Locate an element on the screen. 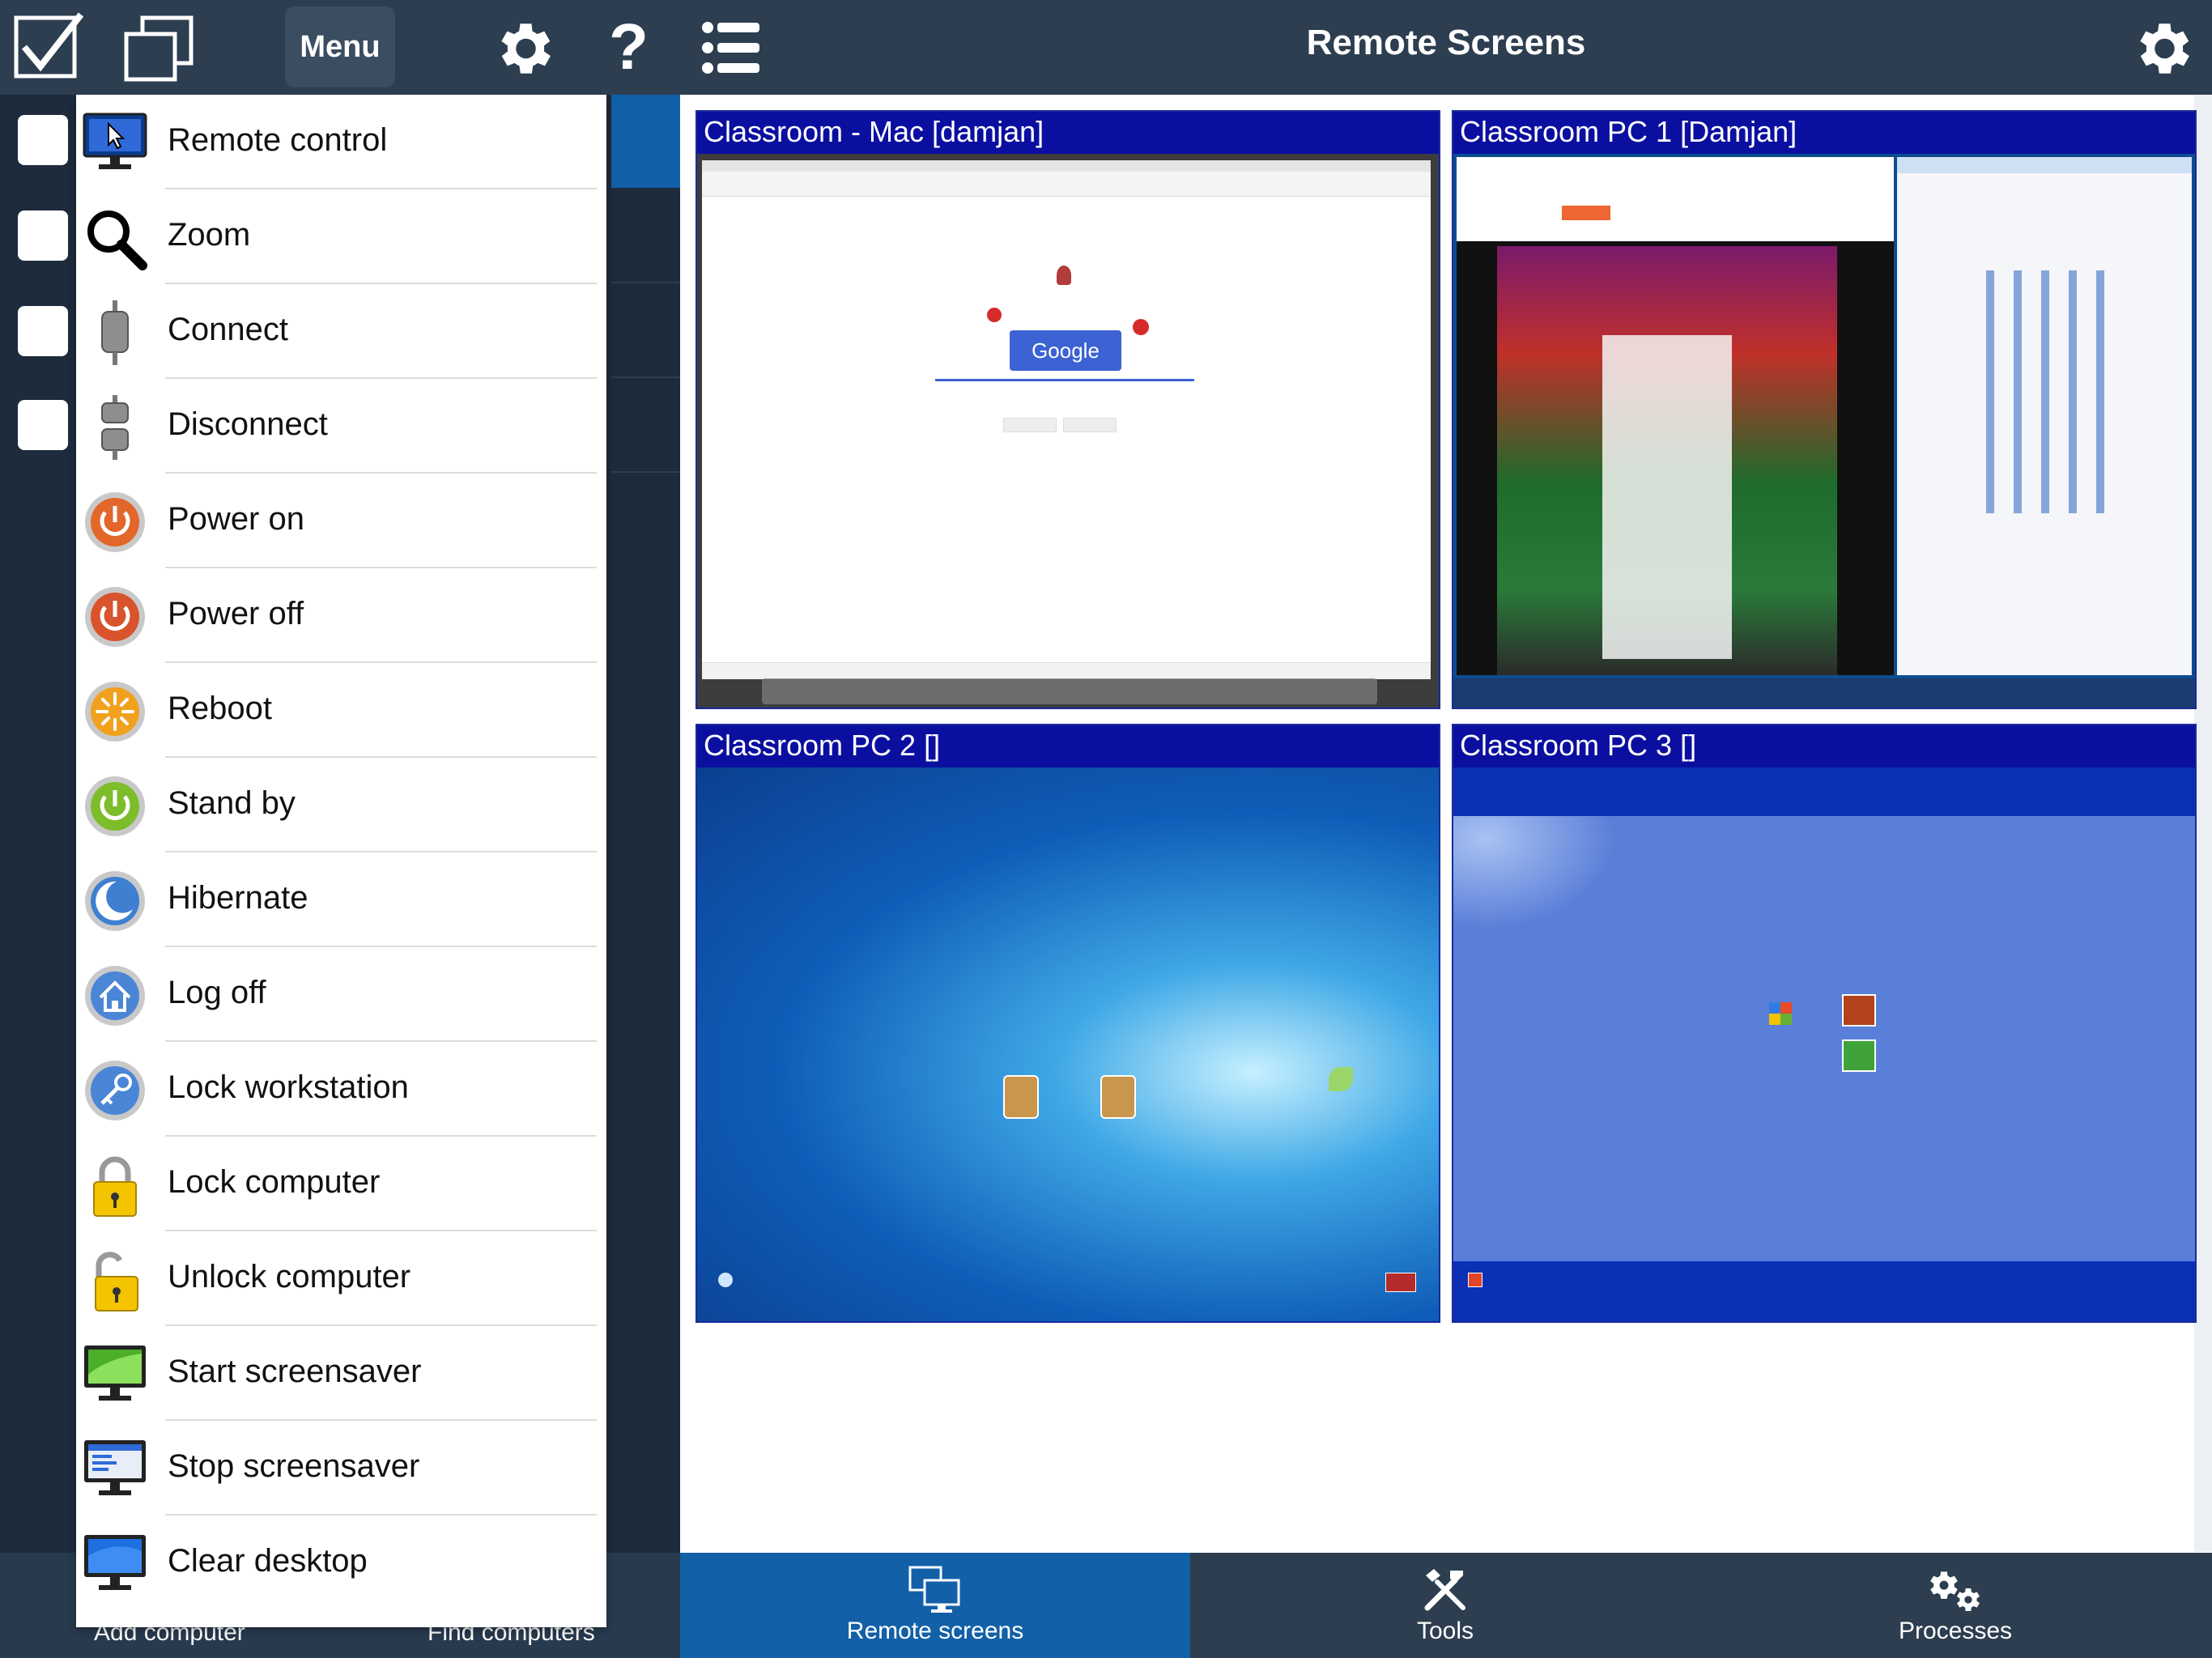 The image size is (2212, 1658). browser-window is located at coordinates (1676, 416).